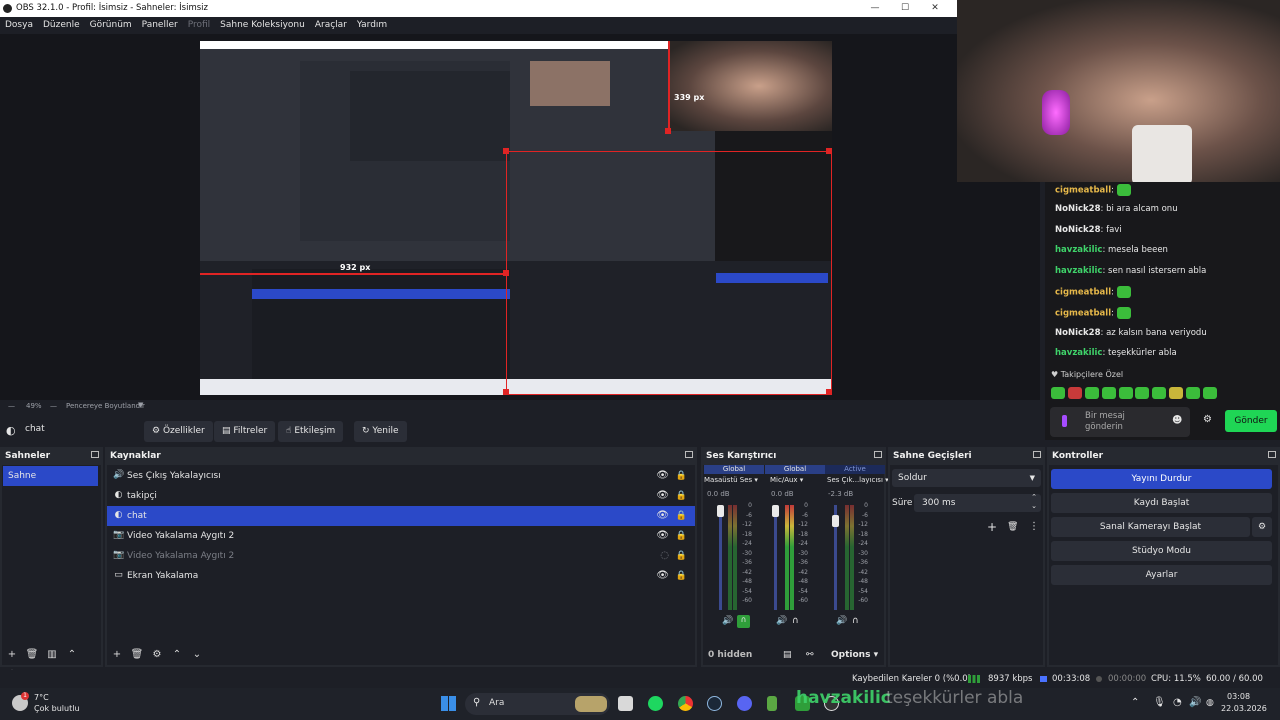  Describe the element at coordinates (331, 25) in the screenshot. I see `menu-tools: Araçlar` at that location.